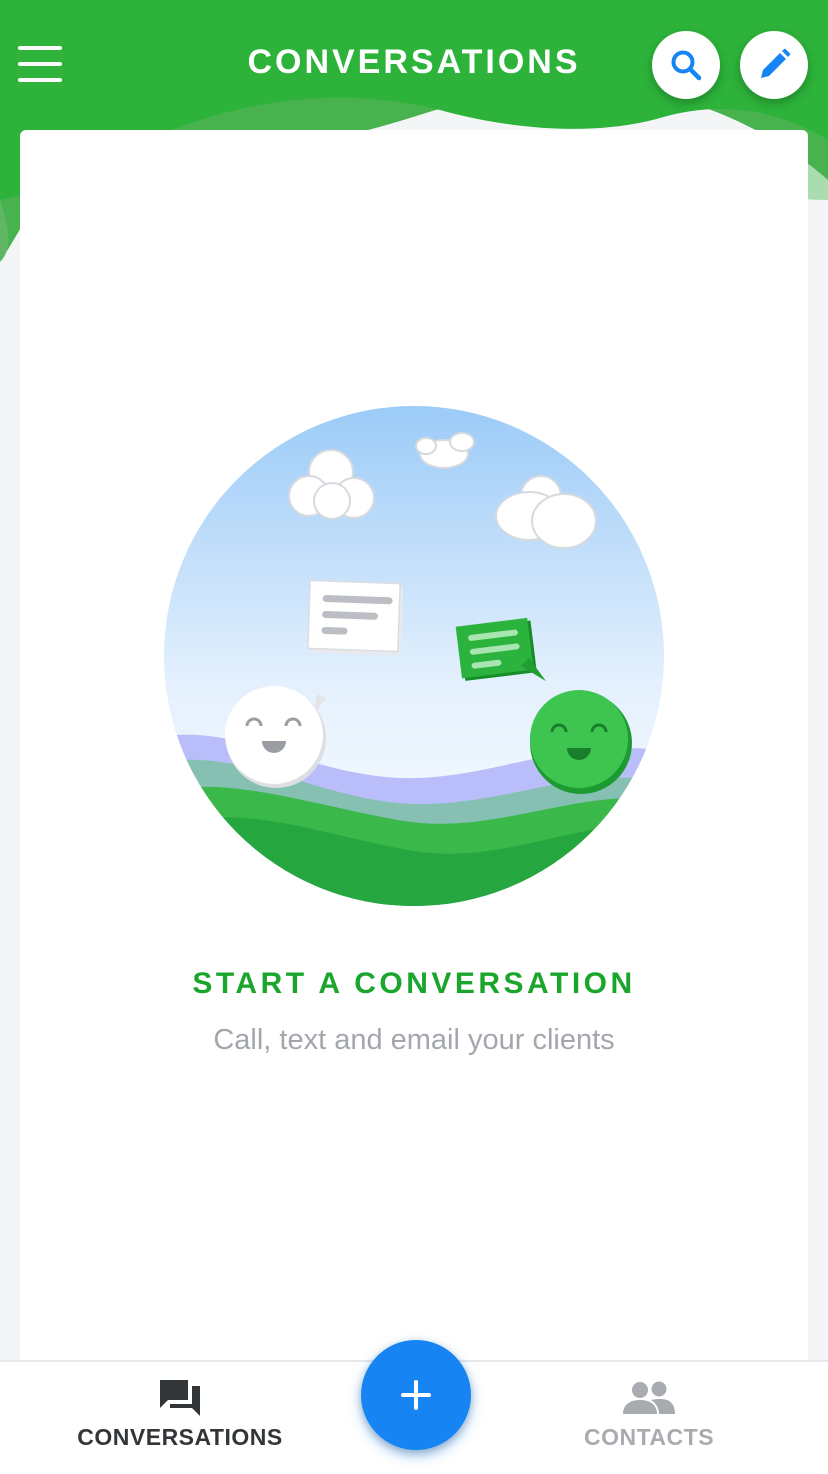 Image resolution: width=828 pixels, height=1474 pixels. I want to click on empty-state-subtitle: Call, text and email your clients, so click(414, 1040).